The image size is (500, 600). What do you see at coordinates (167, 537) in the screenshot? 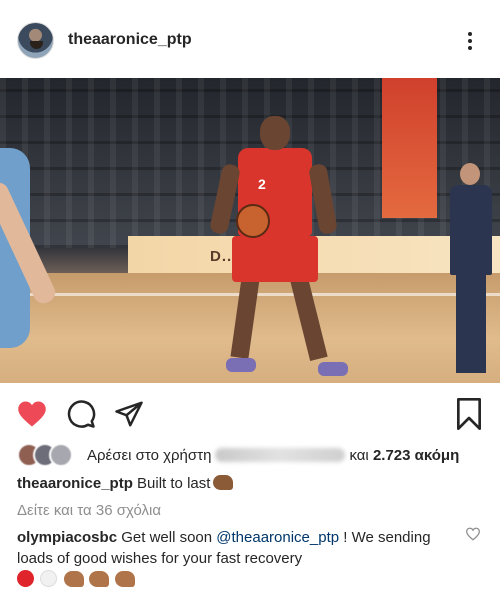
I see `comment-text-start: Get well soon` at bounding box center [167, 537].